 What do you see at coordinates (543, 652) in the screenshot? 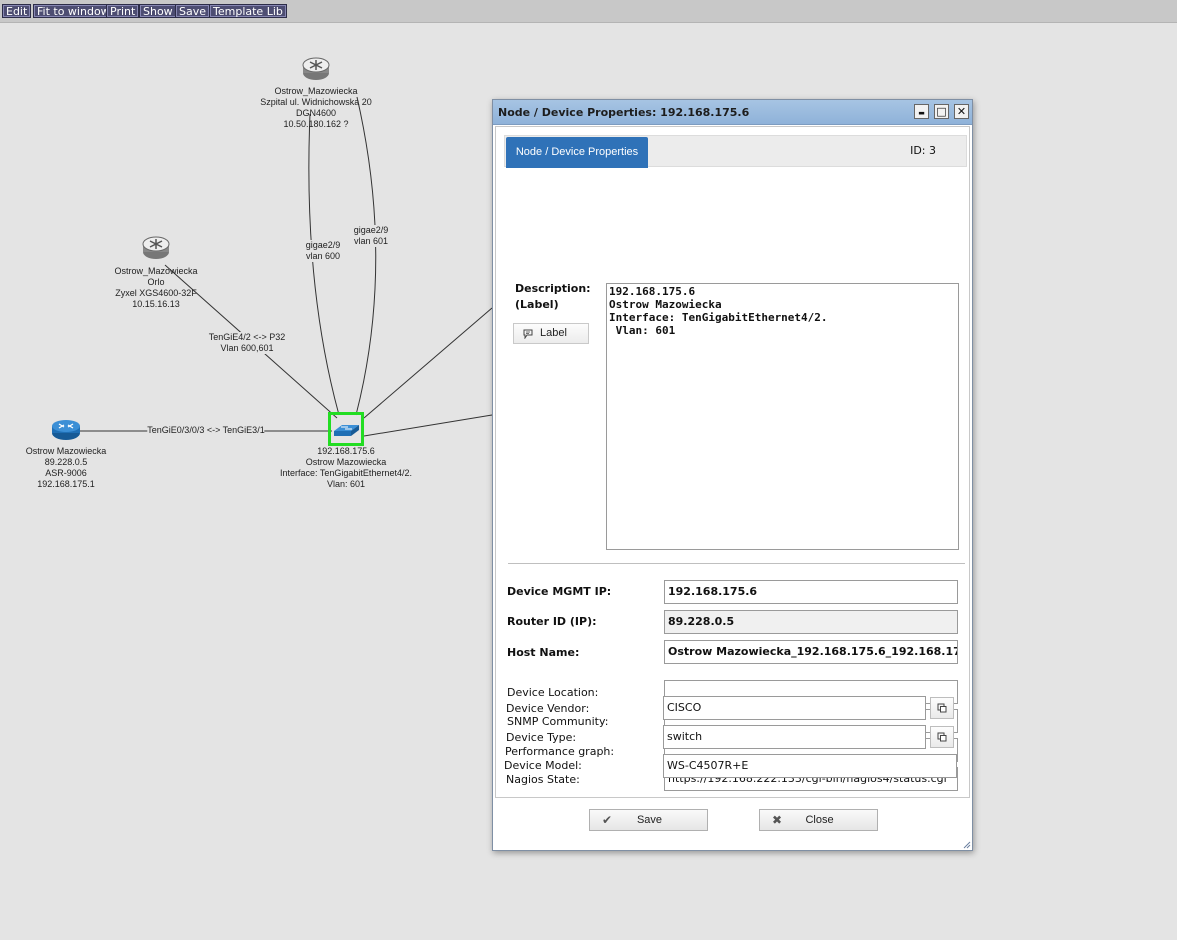
I see `host-name-label: Host Name:` at bounding box center [543, 652].